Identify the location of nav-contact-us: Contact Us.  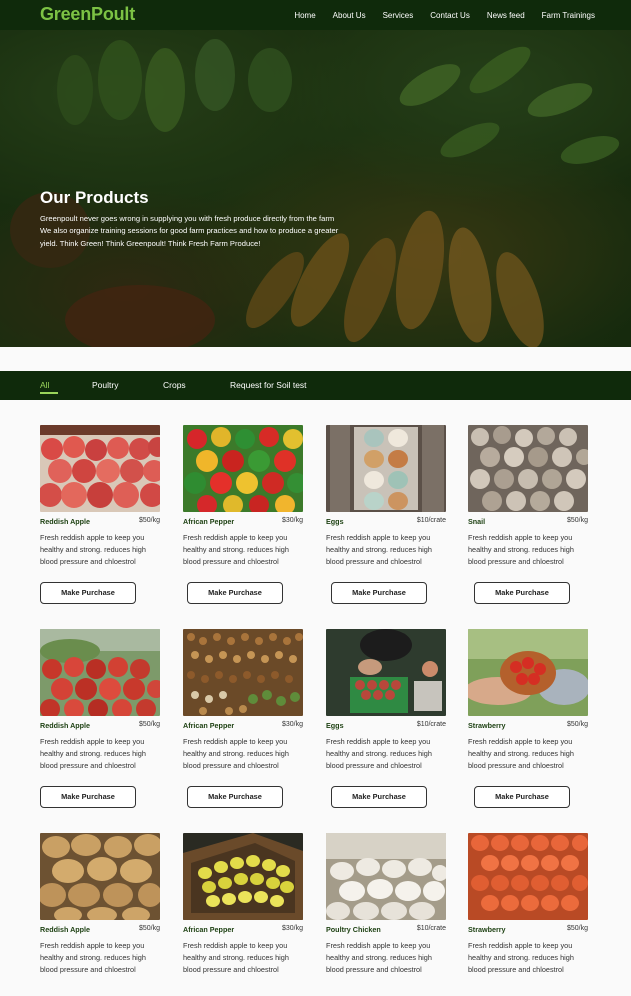
(450, 15).